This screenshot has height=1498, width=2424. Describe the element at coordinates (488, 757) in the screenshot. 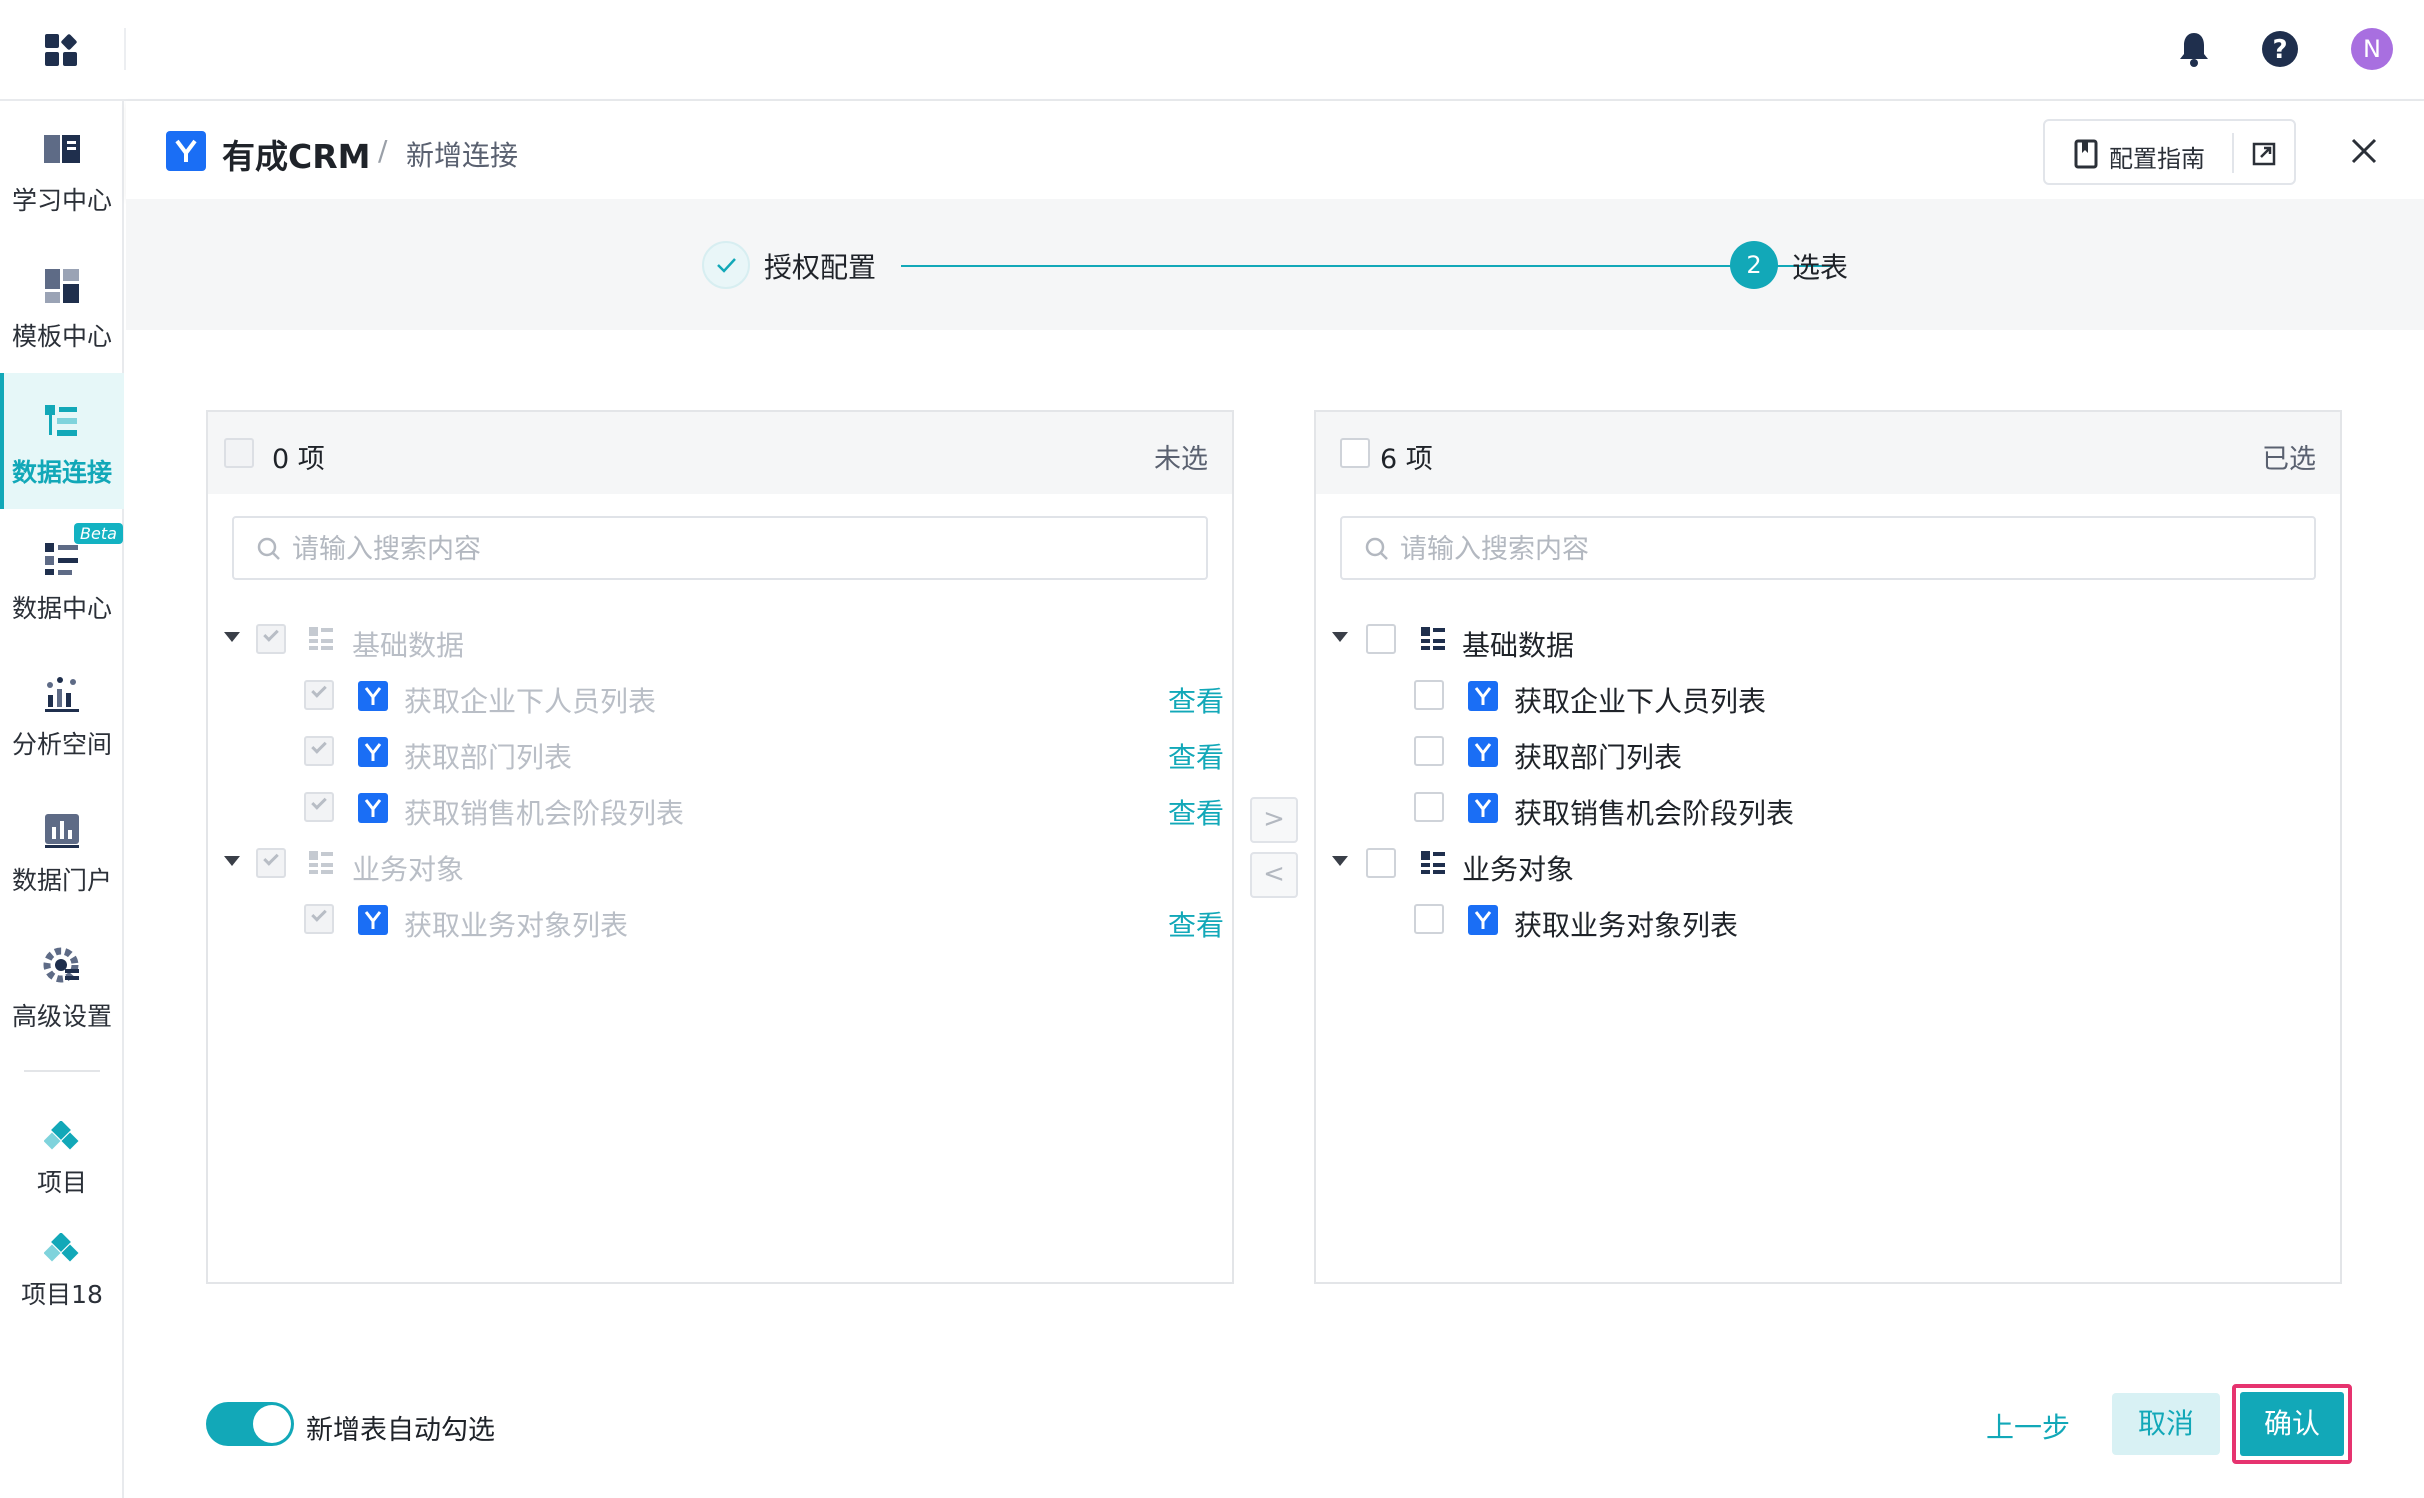

I see `item-label: 获取部门列表` at that location.